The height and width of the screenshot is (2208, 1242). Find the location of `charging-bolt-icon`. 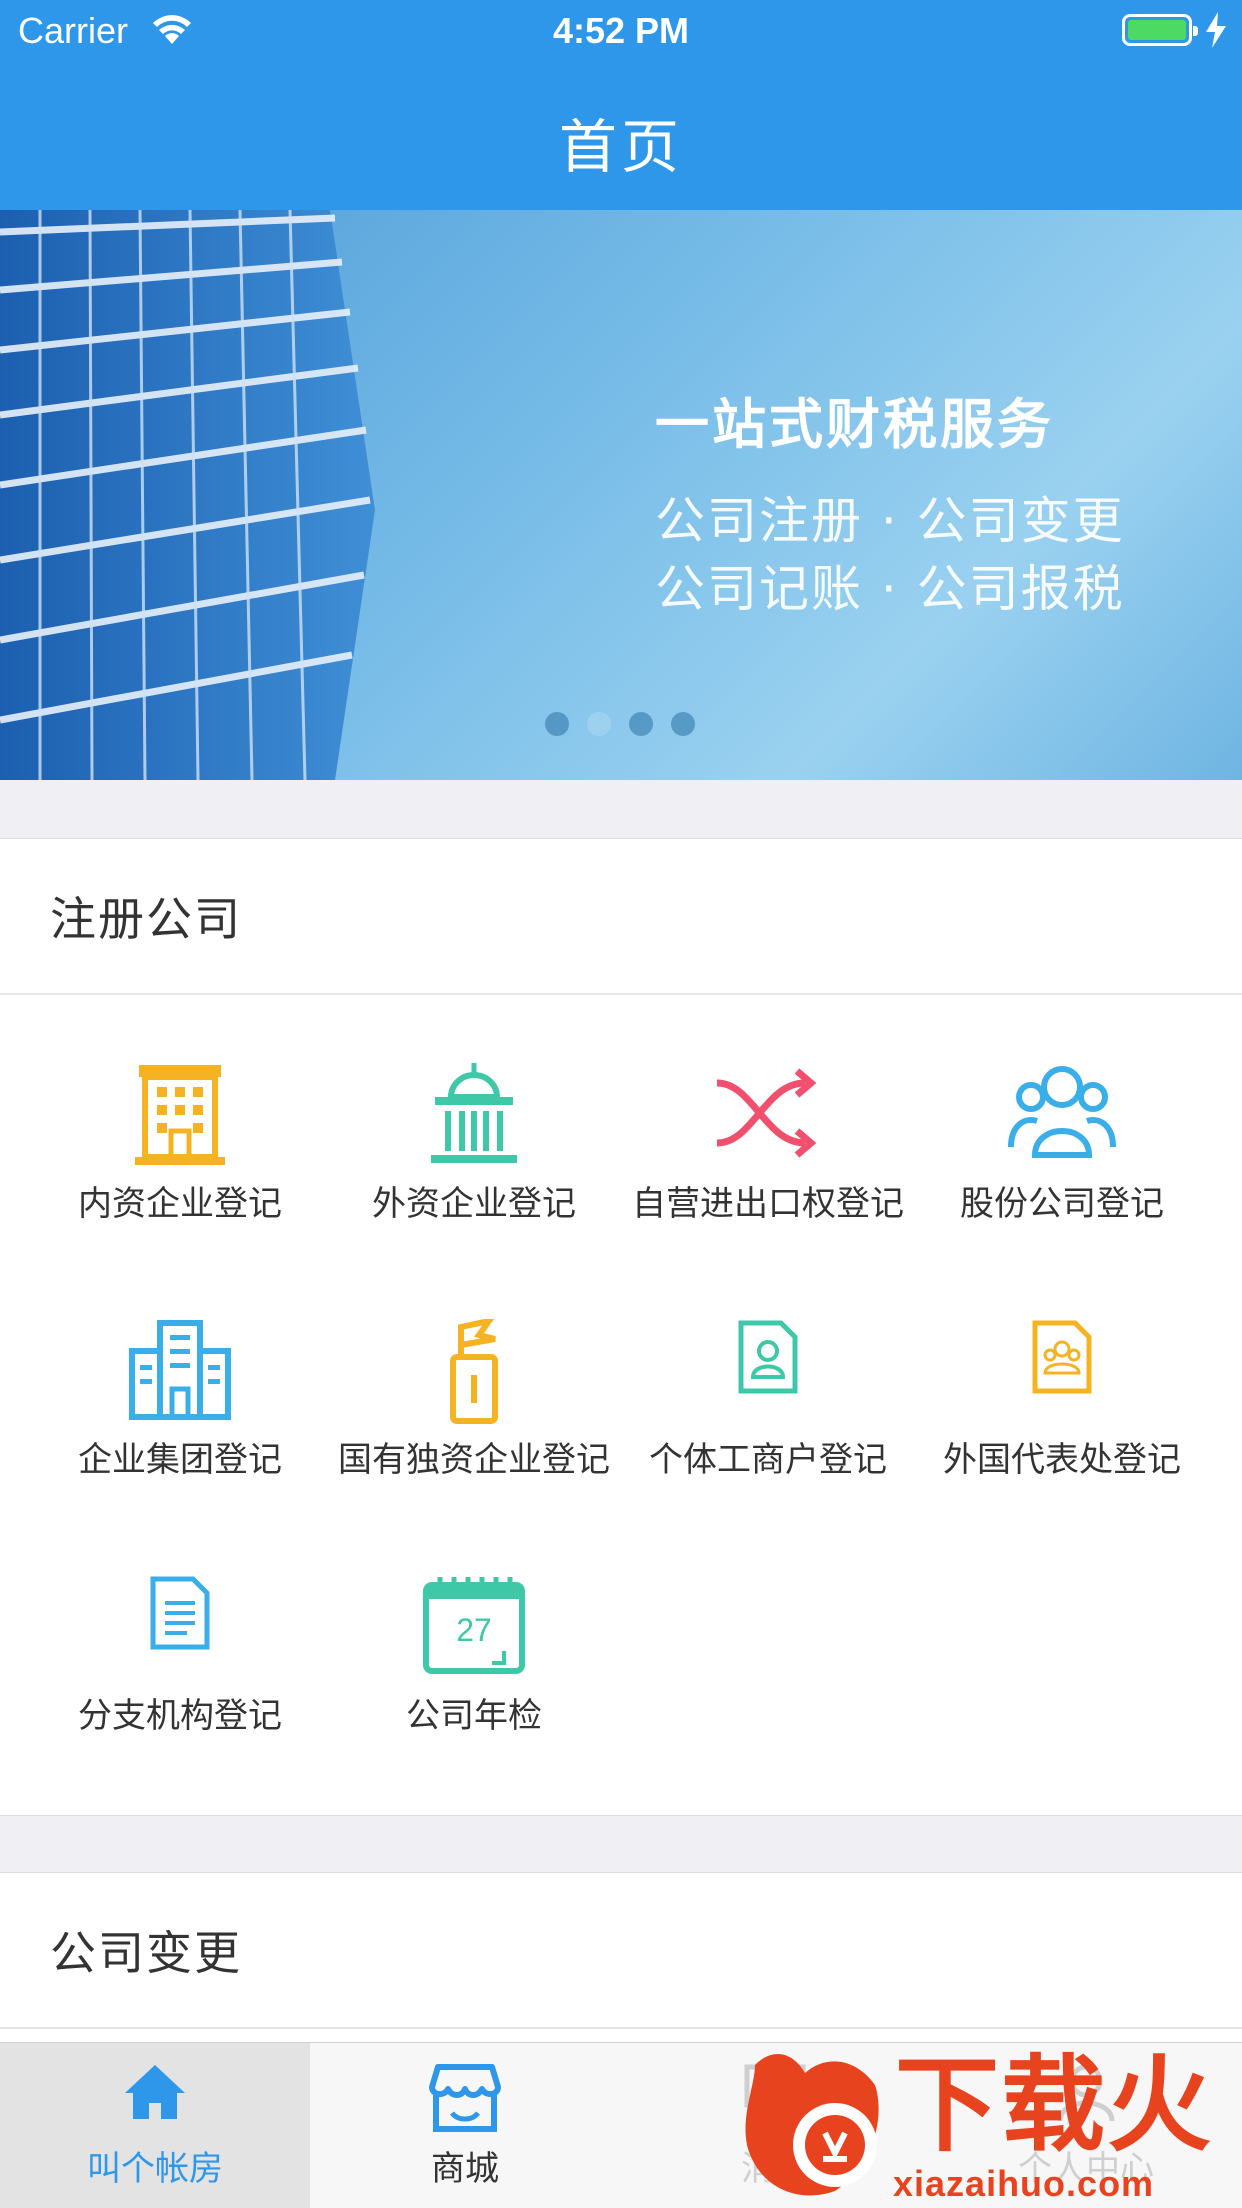

charging-bolt-icon is located at coordinates (1216, 30).